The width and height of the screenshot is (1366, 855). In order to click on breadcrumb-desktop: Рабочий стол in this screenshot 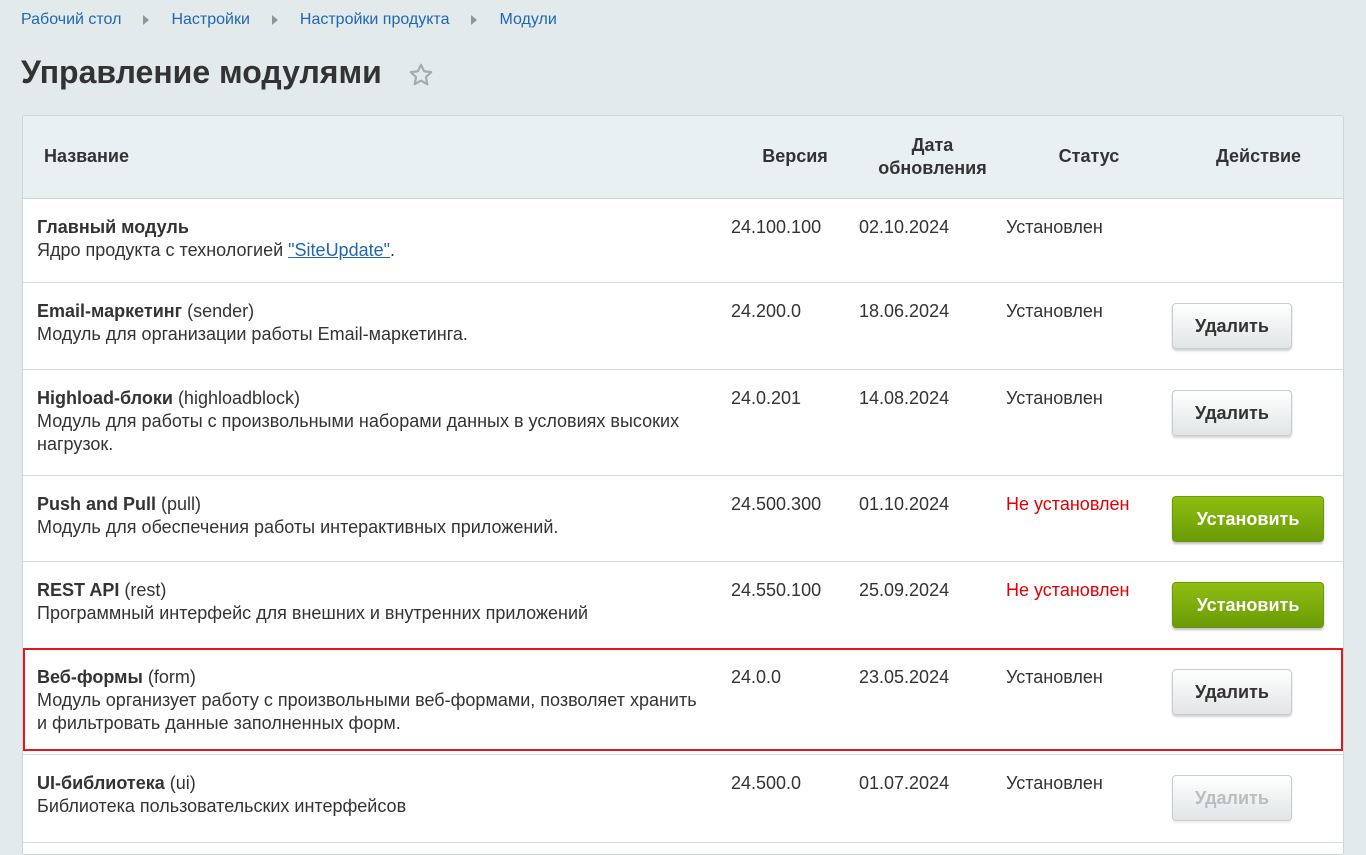, I will do `click(71, 20)`.